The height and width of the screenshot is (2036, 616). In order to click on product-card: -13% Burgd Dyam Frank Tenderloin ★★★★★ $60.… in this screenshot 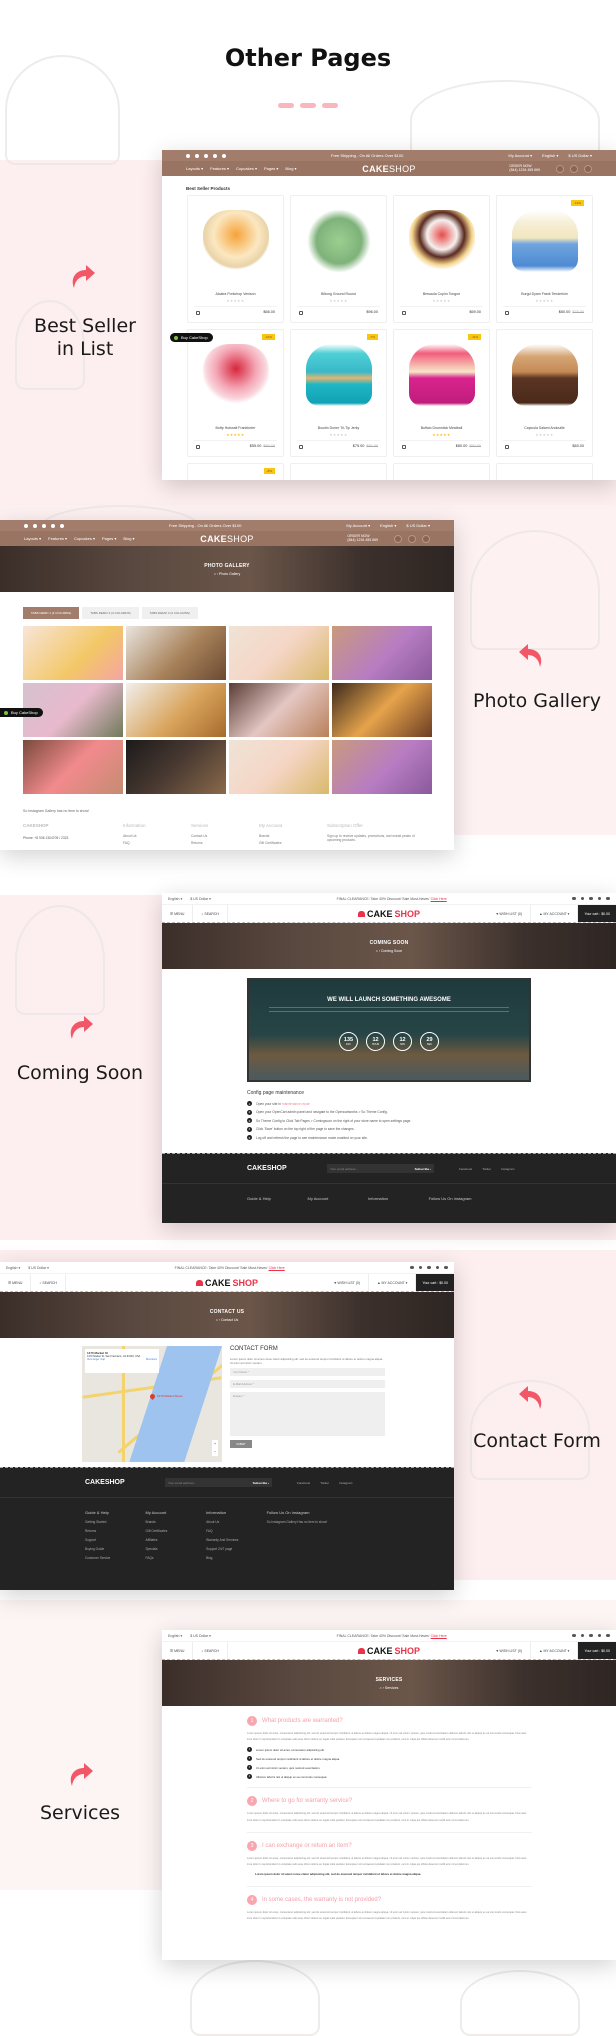, I will do `click(544, 259)`.